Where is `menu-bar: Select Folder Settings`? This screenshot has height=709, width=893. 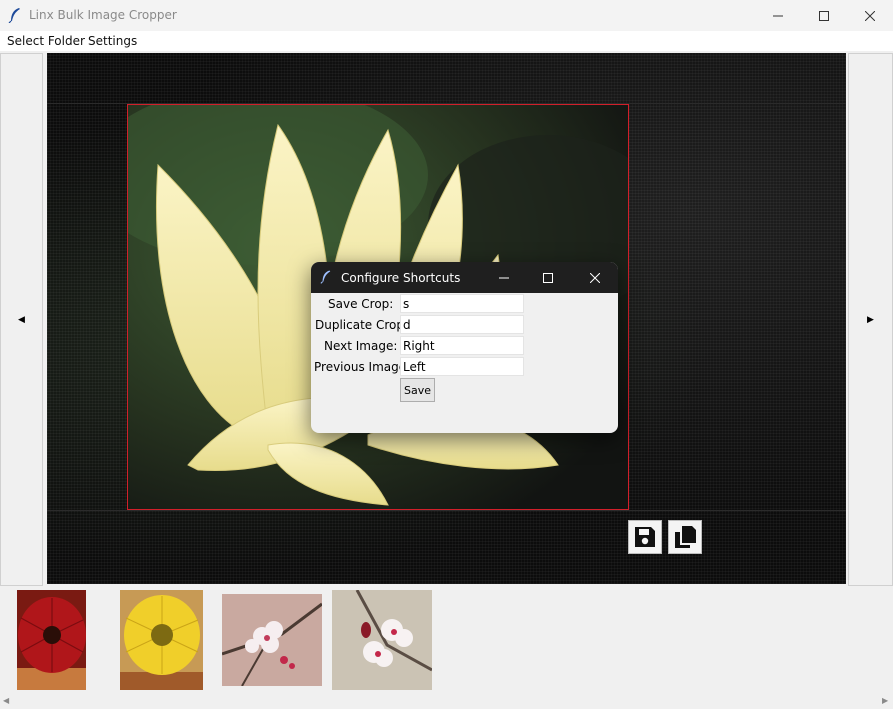 menu-bar: Select Folder Settings is located at coordinates (446, 41).